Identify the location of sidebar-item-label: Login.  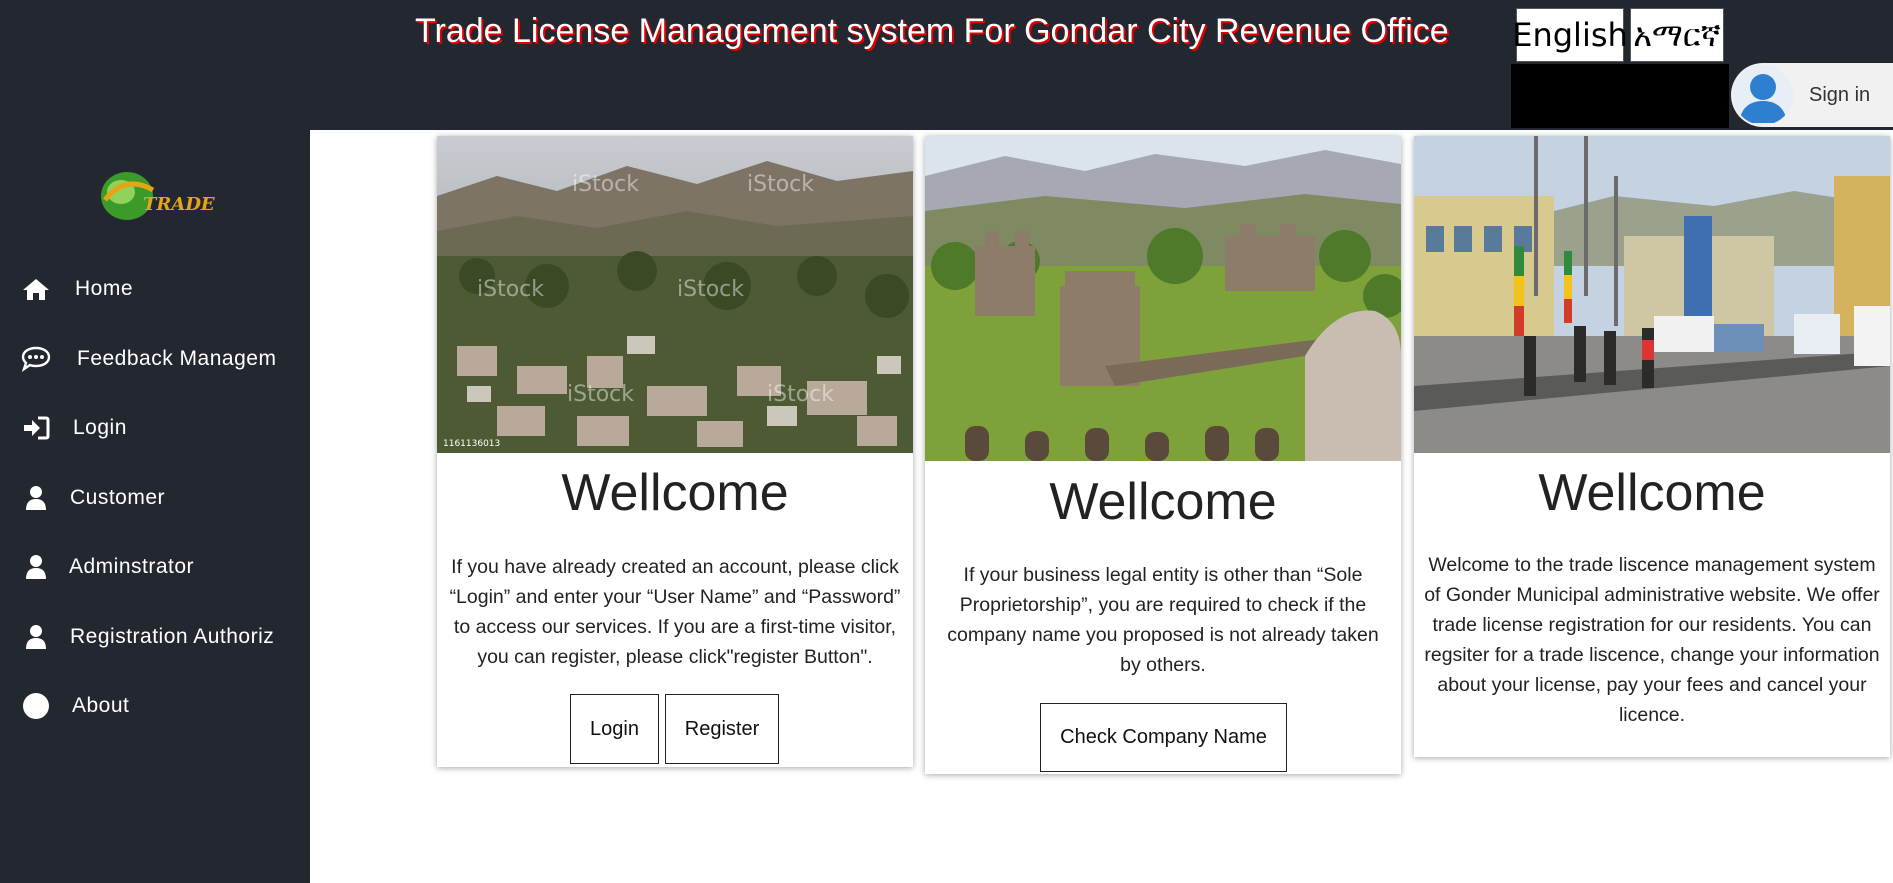
(100, 427).